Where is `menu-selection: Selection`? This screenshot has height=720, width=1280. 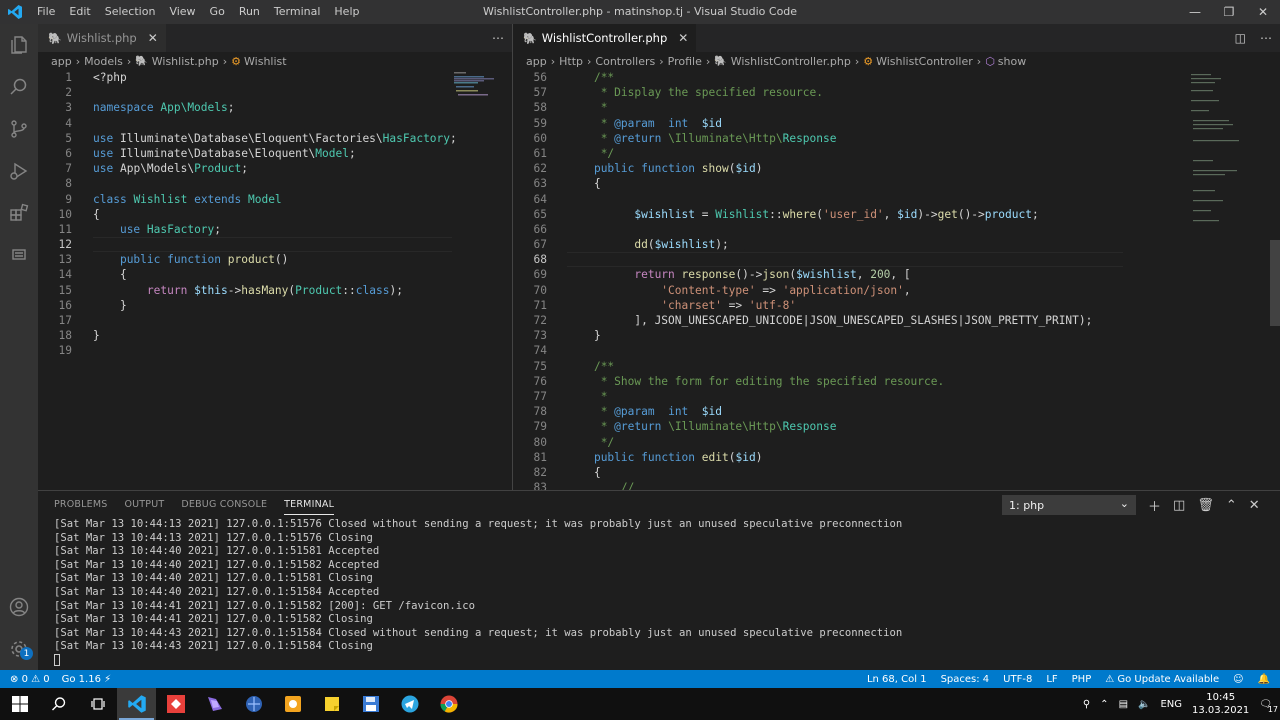
menu-selection: Selection is located at coordinates (130, 12).